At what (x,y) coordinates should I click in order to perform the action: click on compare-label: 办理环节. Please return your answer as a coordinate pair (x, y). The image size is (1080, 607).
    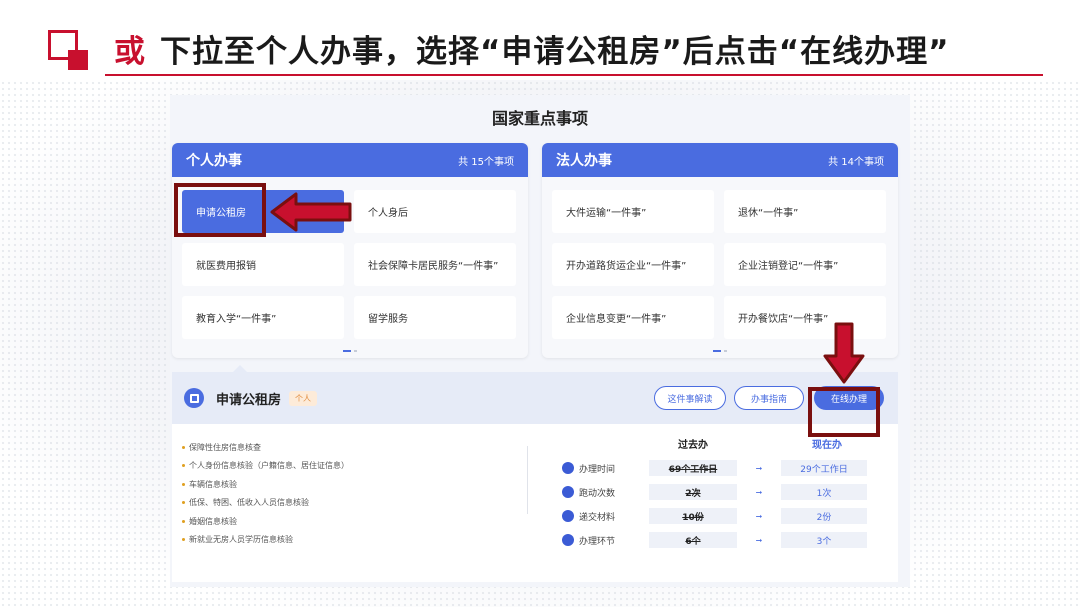
    Looking at the image, I should click on (597, 541).